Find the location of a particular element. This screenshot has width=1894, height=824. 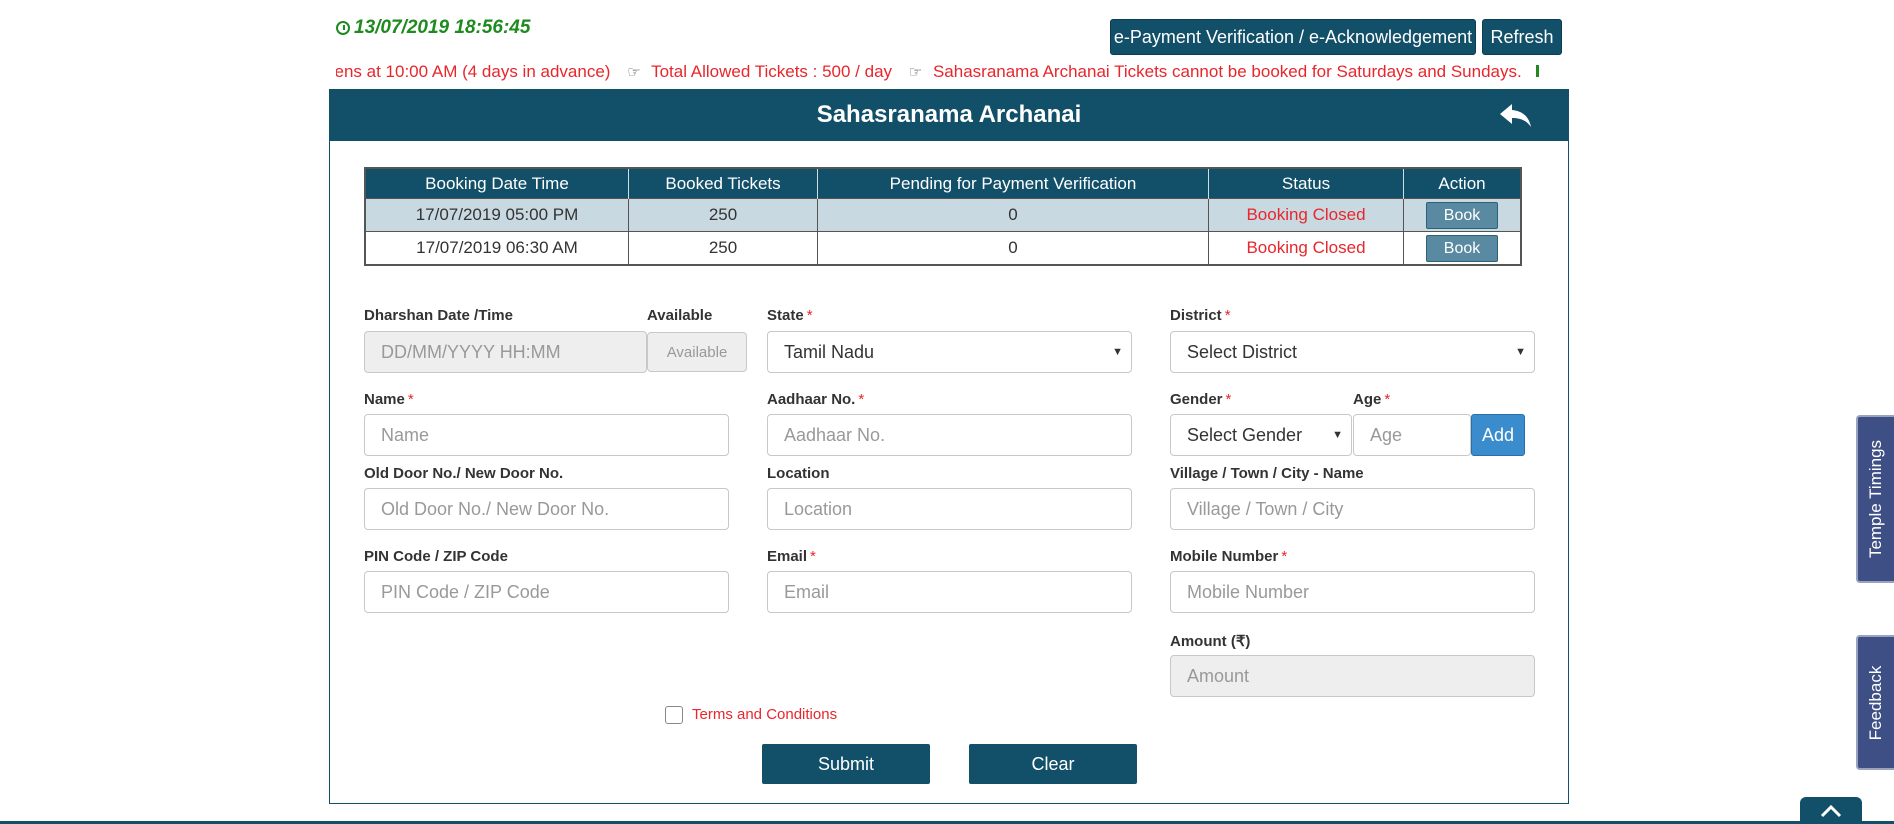

district-selected-value: Select District is located at coordinates (1242, 351).